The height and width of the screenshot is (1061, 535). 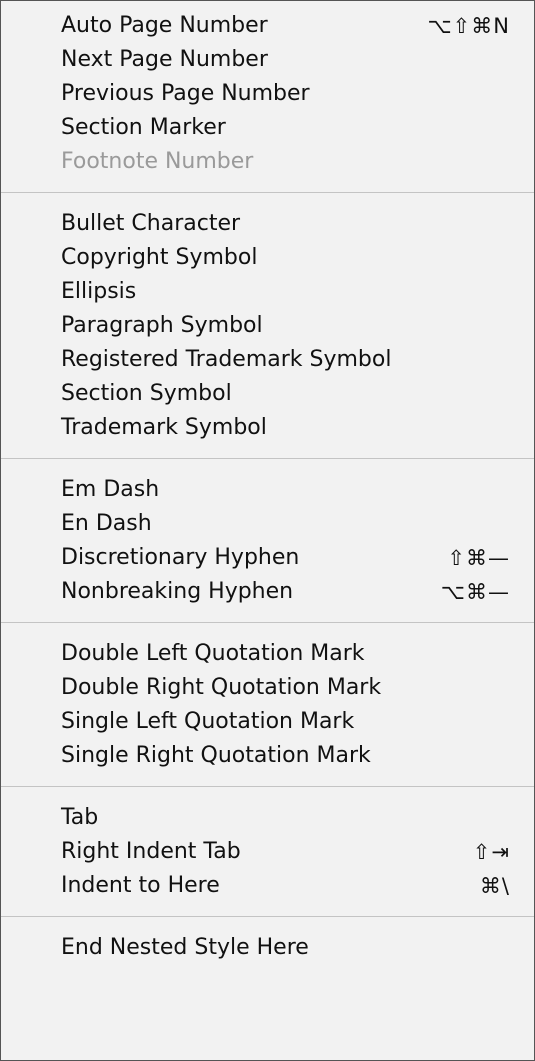 I want to click on menu-item-shortcut: ⌘\, so click(x=494, y=886).